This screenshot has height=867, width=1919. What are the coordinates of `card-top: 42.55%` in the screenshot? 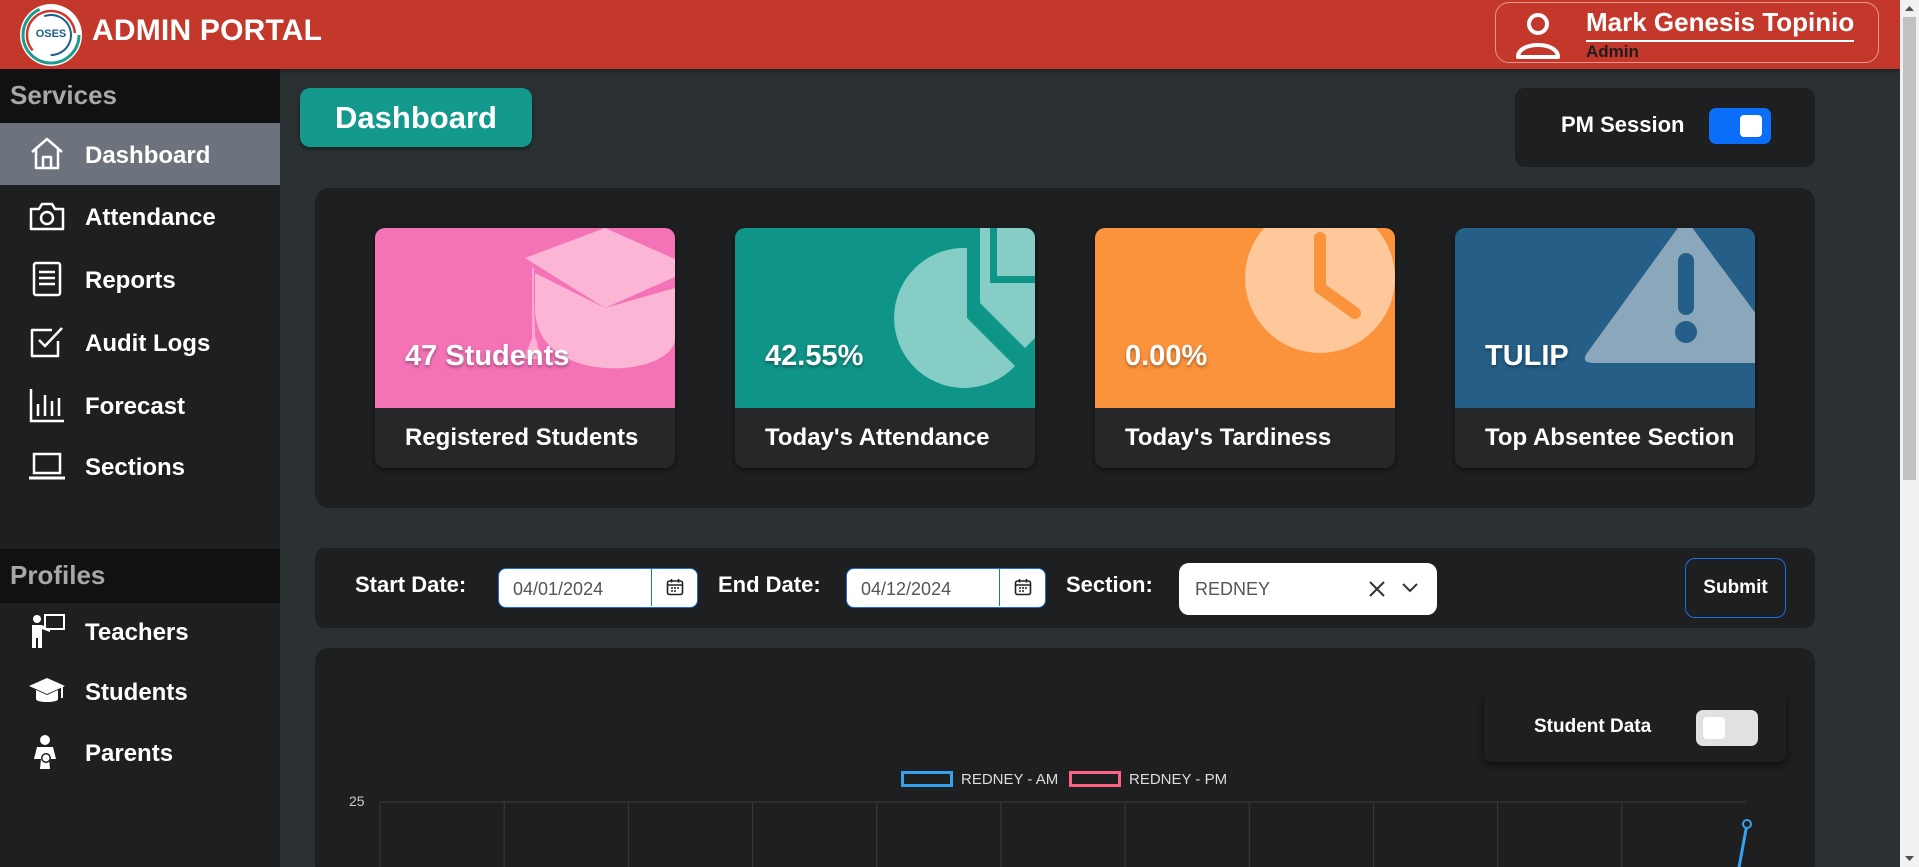 It's located at (885, 318).